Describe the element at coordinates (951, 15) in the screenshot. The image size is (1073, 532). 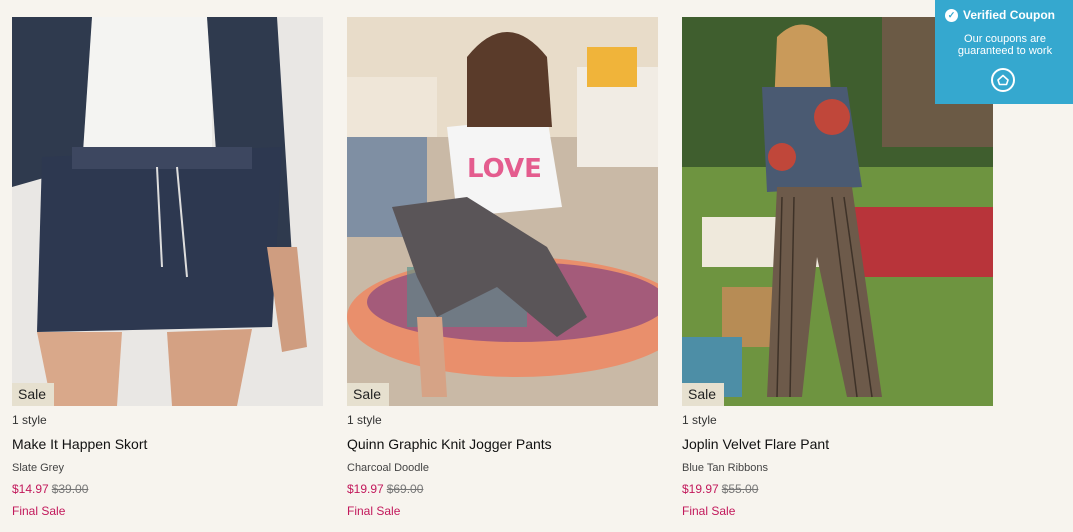
I see `check-circle-icon: ✓` at that location.